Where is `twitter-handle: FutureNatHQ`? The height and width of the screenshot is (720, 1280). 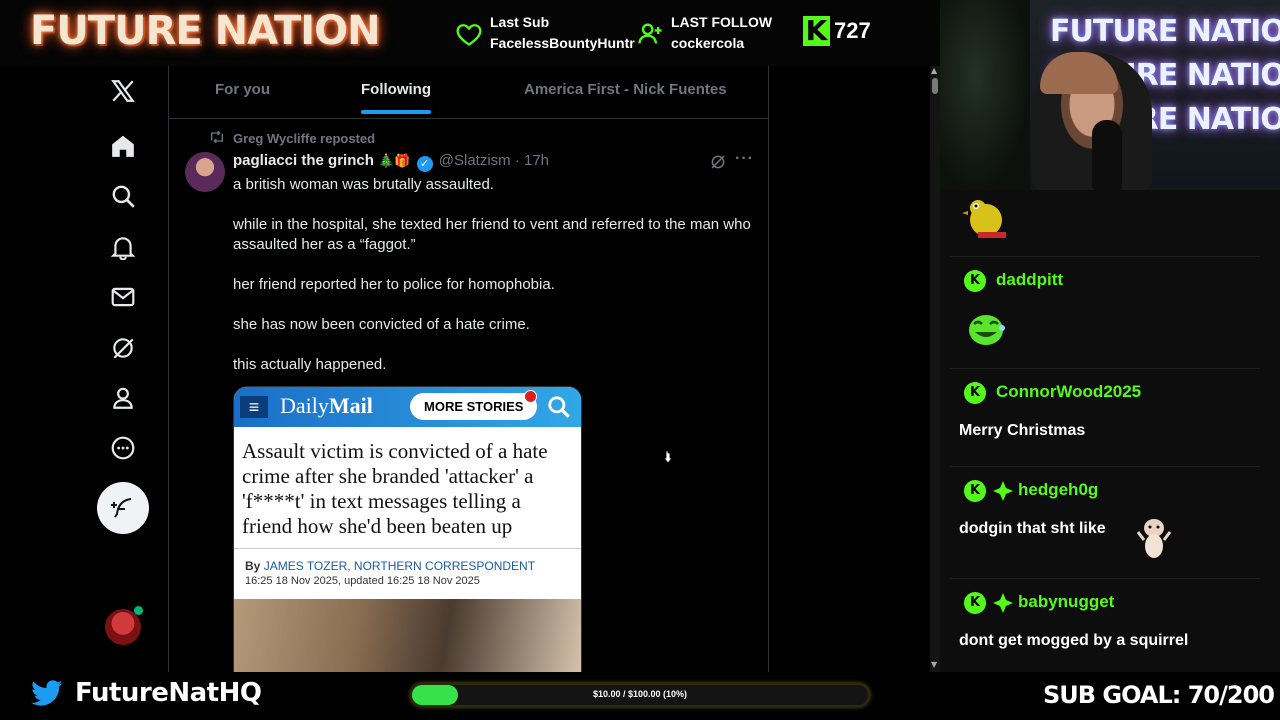
twitter-handle: FutureNatHQ is located at coordinates (168, 693).